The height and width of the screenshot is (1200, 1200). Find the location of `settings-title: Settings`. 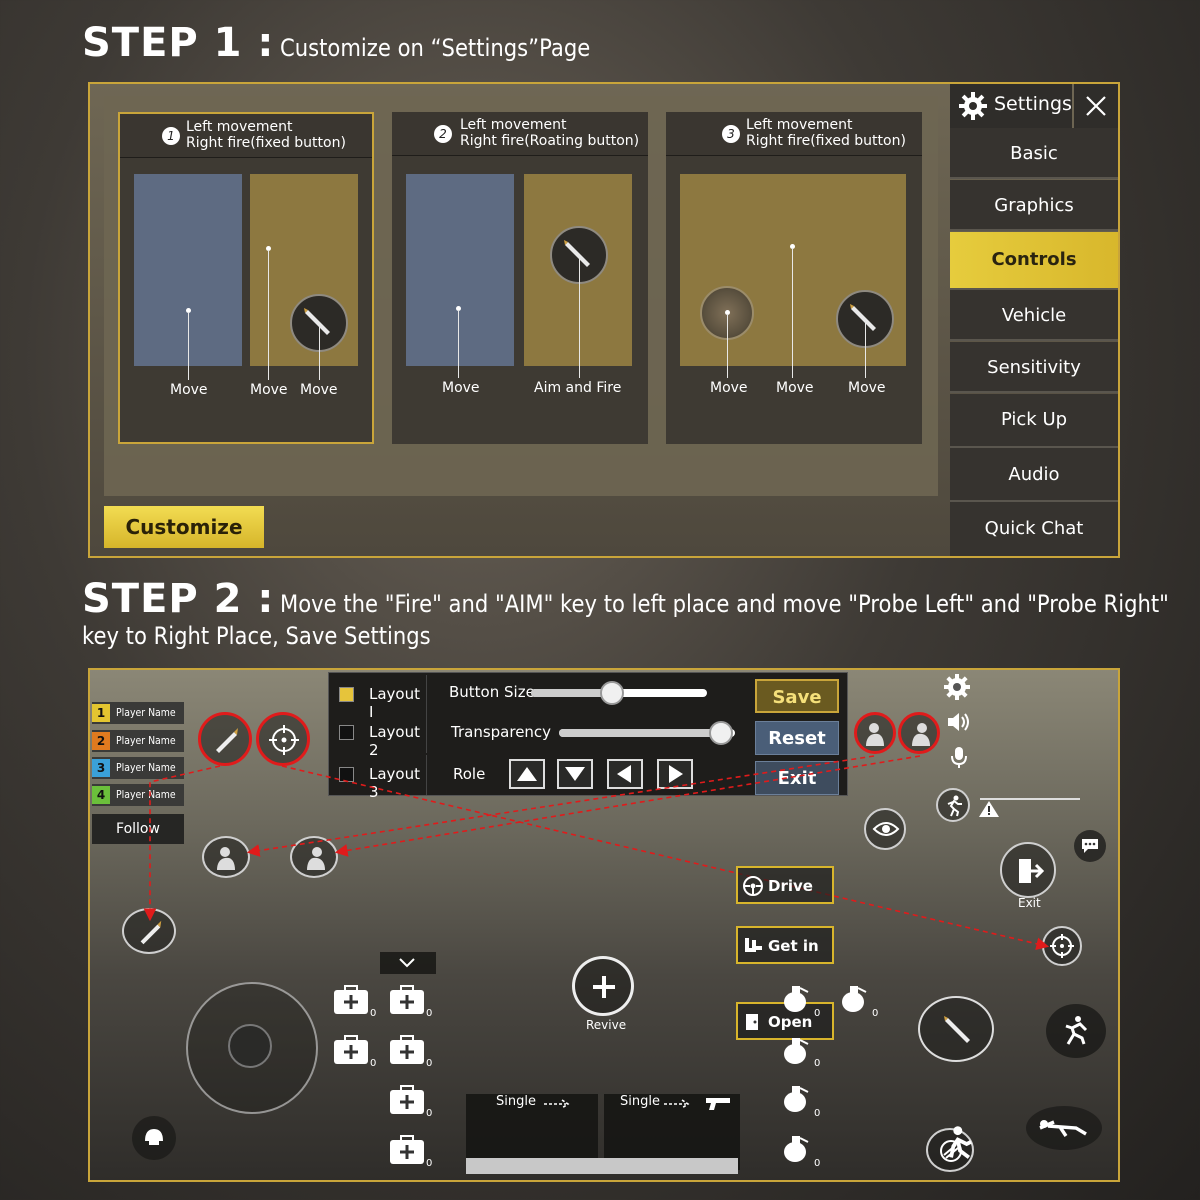

settings-title: Settings is located at coordinates (1033, 104).